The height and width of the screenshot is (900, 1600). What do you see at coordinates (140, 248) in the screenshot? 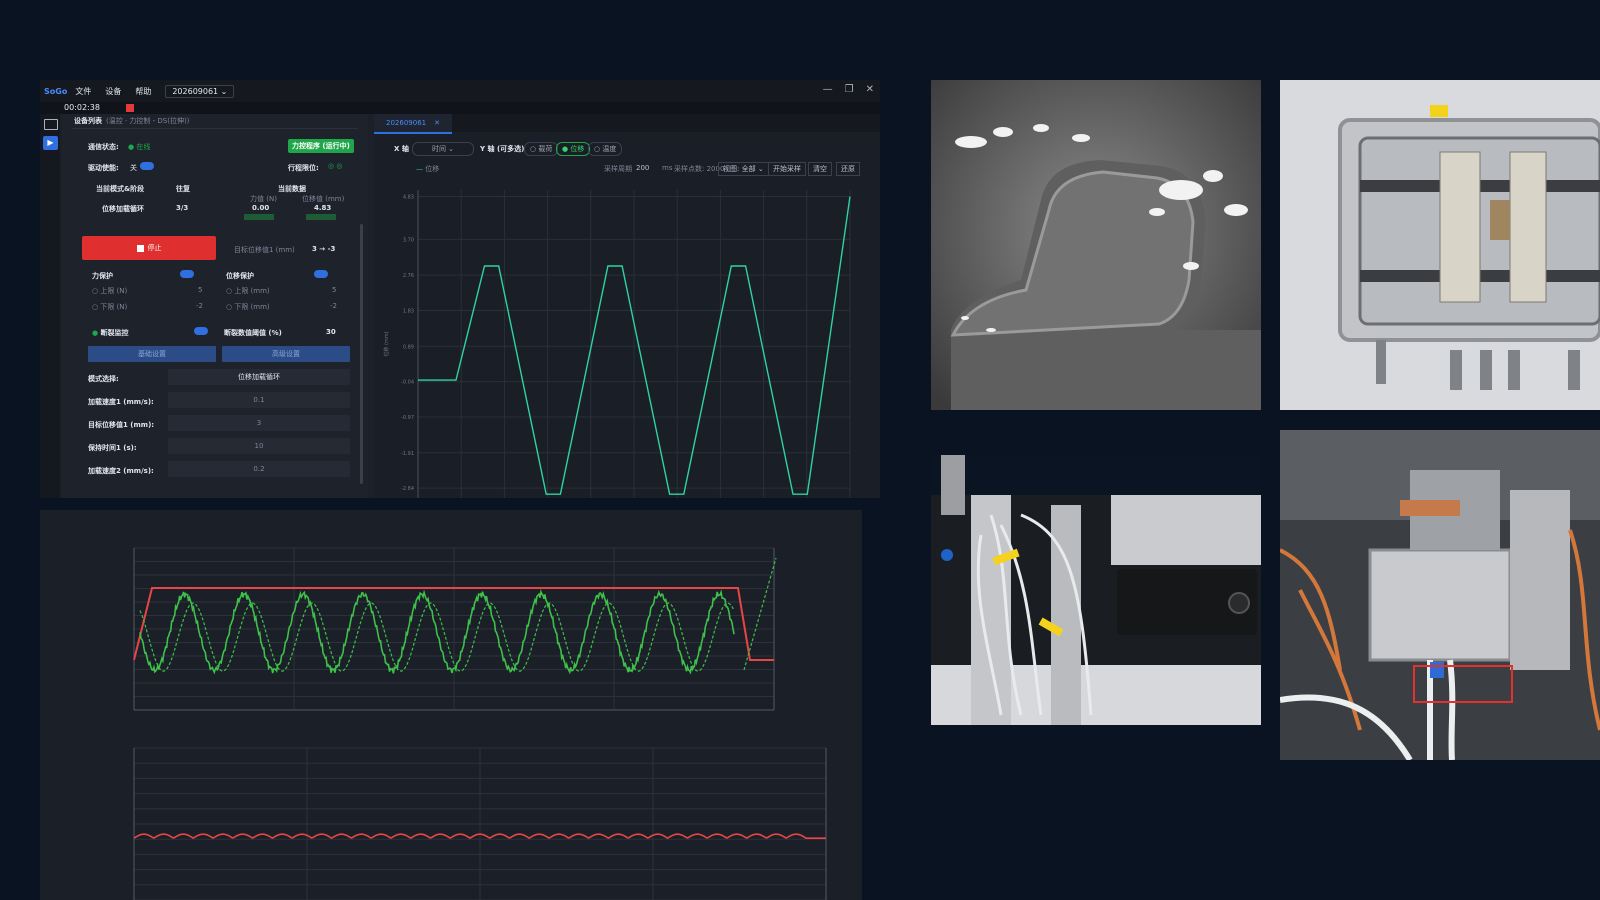
I see `stop-icon` at bounding box center [140, 248].